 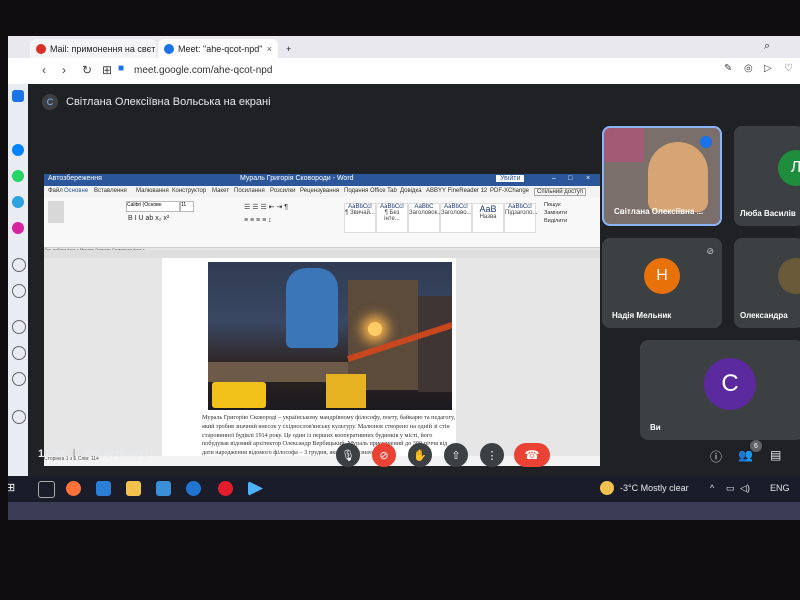 I want to click on maximize-icon: □, so click(x=570, y=178).